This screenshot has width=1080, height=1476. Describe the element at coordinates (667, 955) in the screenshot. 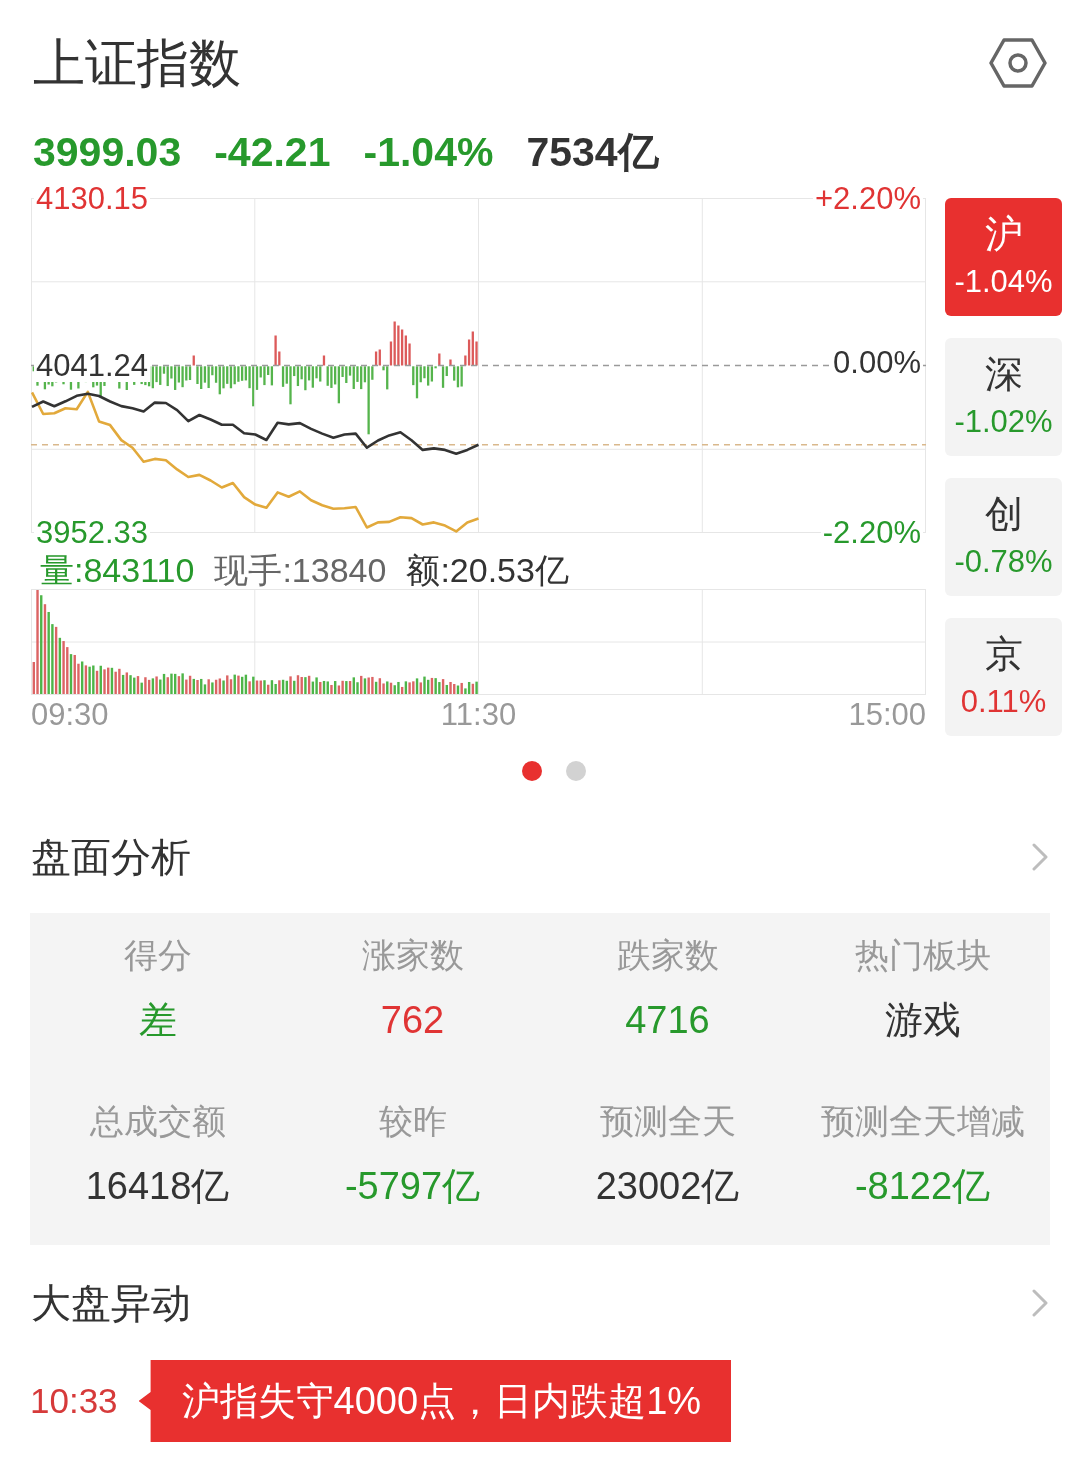

I see `stat-label: 跌家数` at that location.